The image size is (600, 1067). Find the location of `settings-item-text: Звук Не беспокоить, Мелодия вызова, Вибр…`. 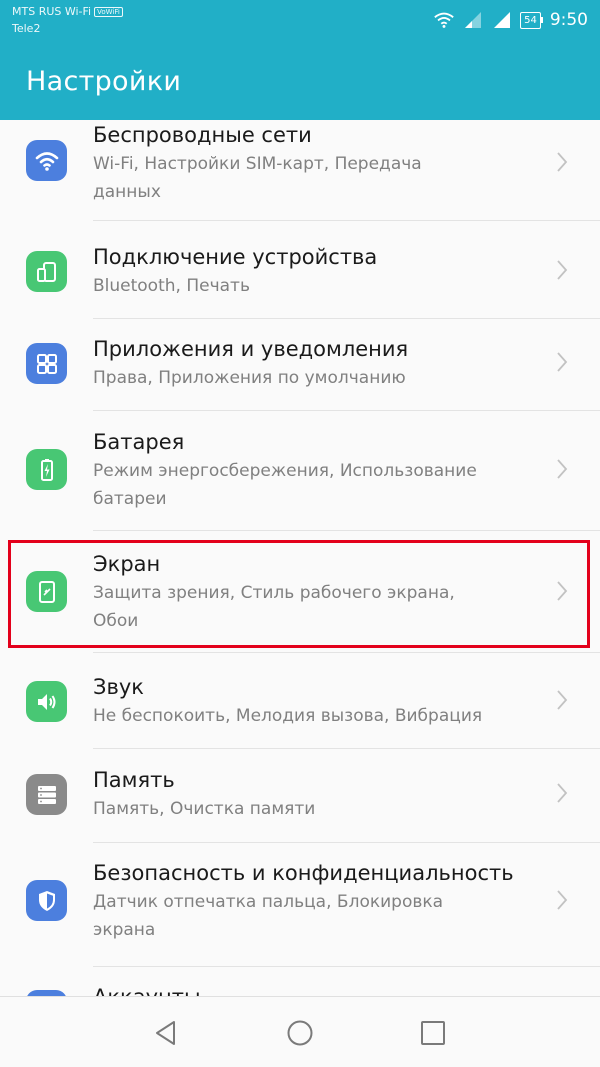

settings-item-text: Звук Не беспокоить, Мелодия вызова, Вибр… is located at coordinates (313, 701).